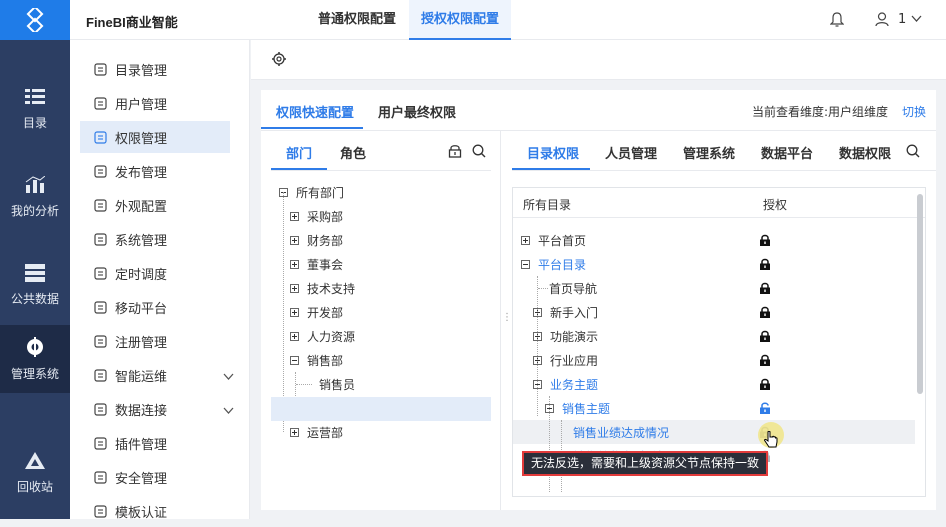  I want to click on menu-item-template-cert: 模板认证, so click(155, 511).